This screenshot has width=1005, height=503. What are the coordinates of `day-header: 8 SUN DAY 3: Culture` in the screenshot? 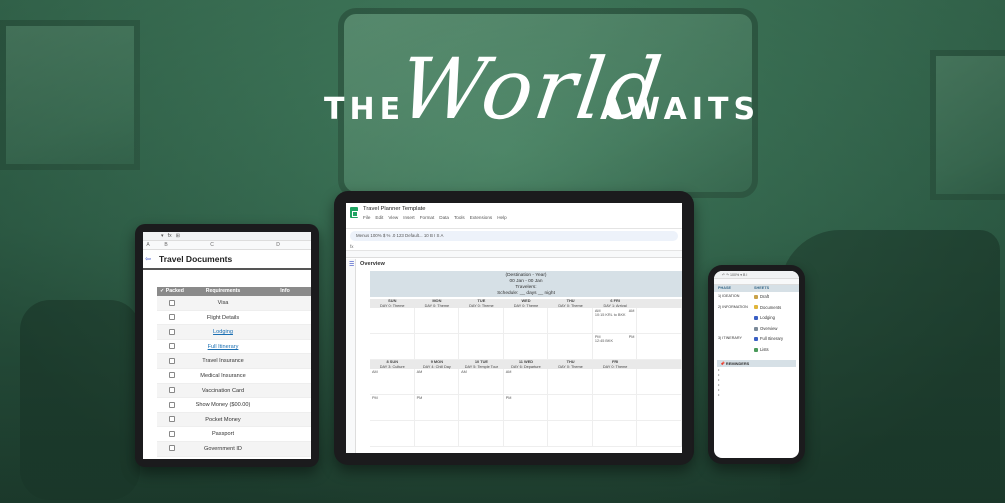 It's located at (392, 364).